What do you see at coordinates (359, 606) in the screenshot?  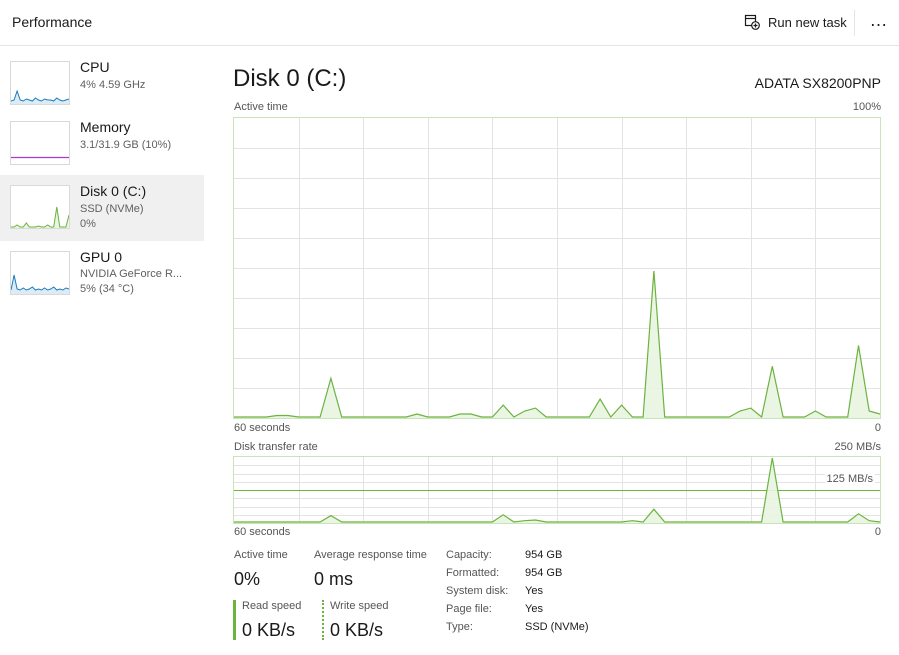 I see `write-speed-label: Write speed` at bounding box center [359, 606].